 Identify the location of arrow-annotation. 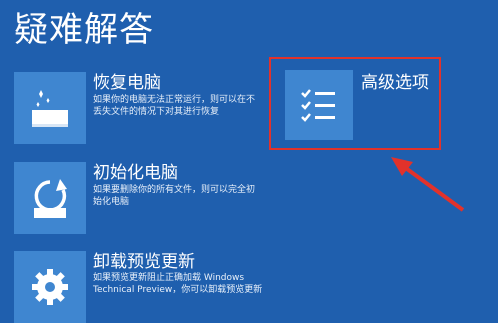
(428, 184).